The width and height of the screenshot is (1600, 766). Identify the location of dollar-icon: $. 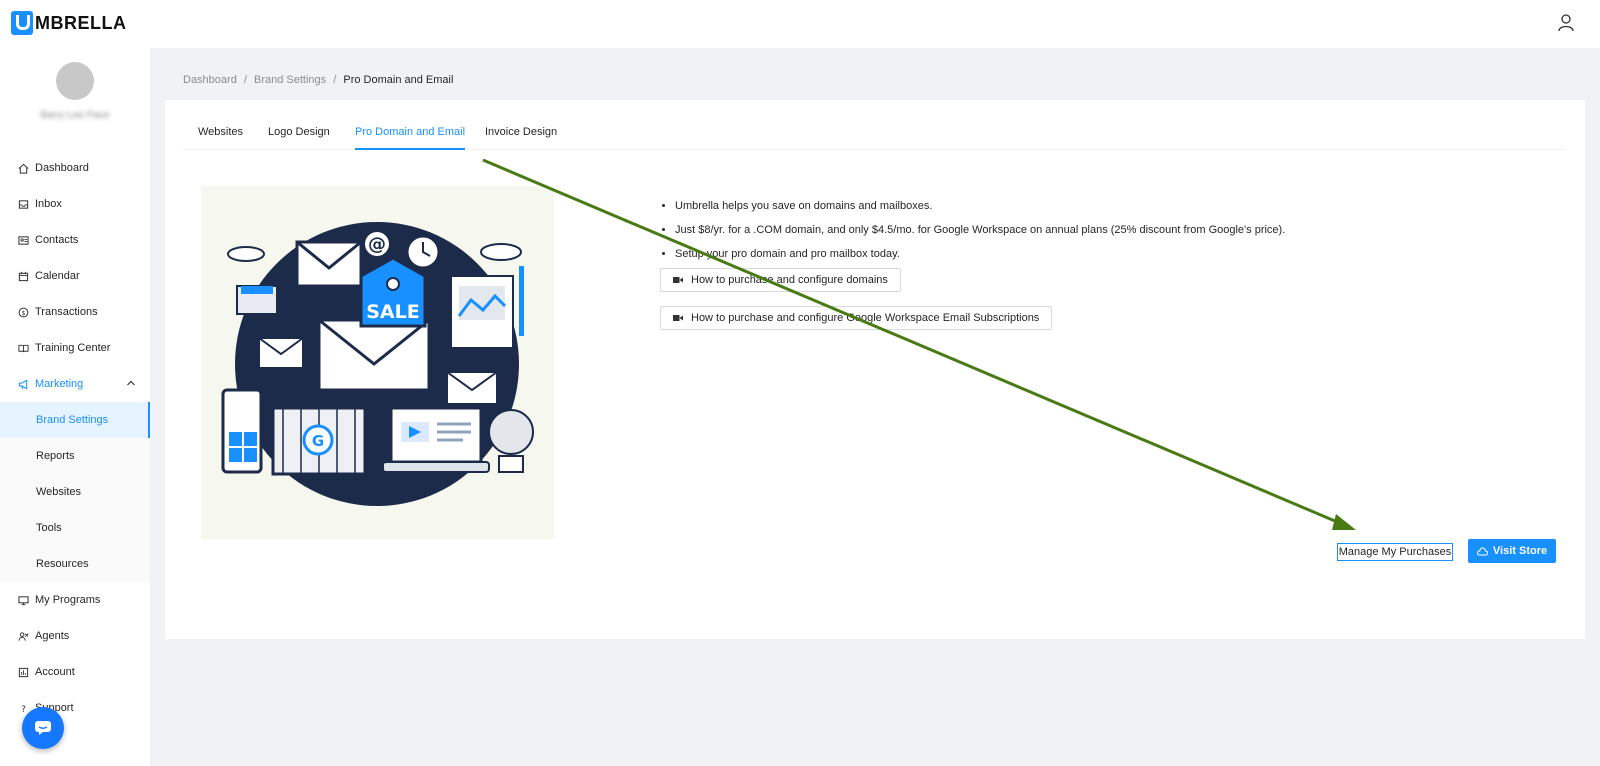
(23, 312).